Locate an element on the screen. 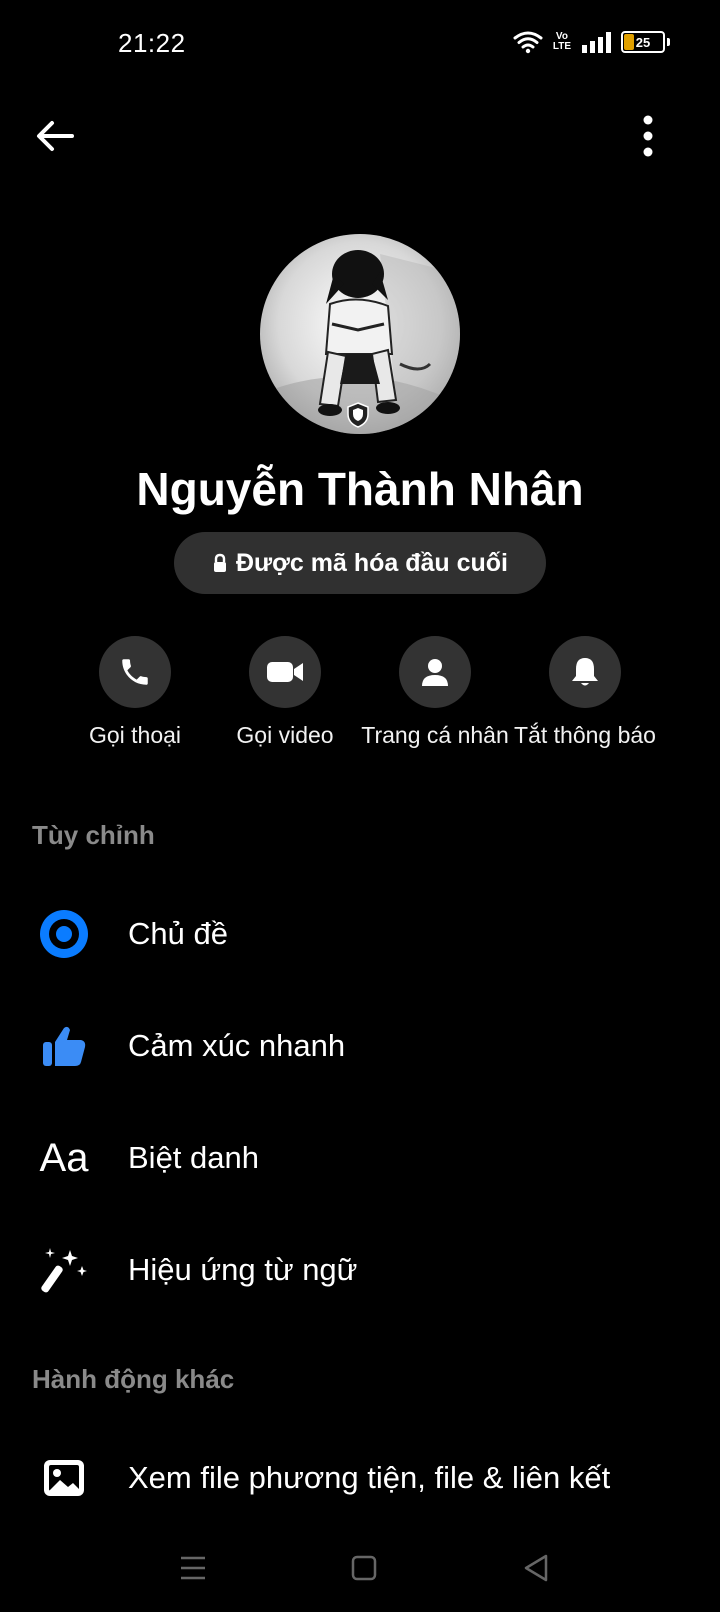 The image size is (720, 1612). profile-circle is located at coordinates (435, 672).